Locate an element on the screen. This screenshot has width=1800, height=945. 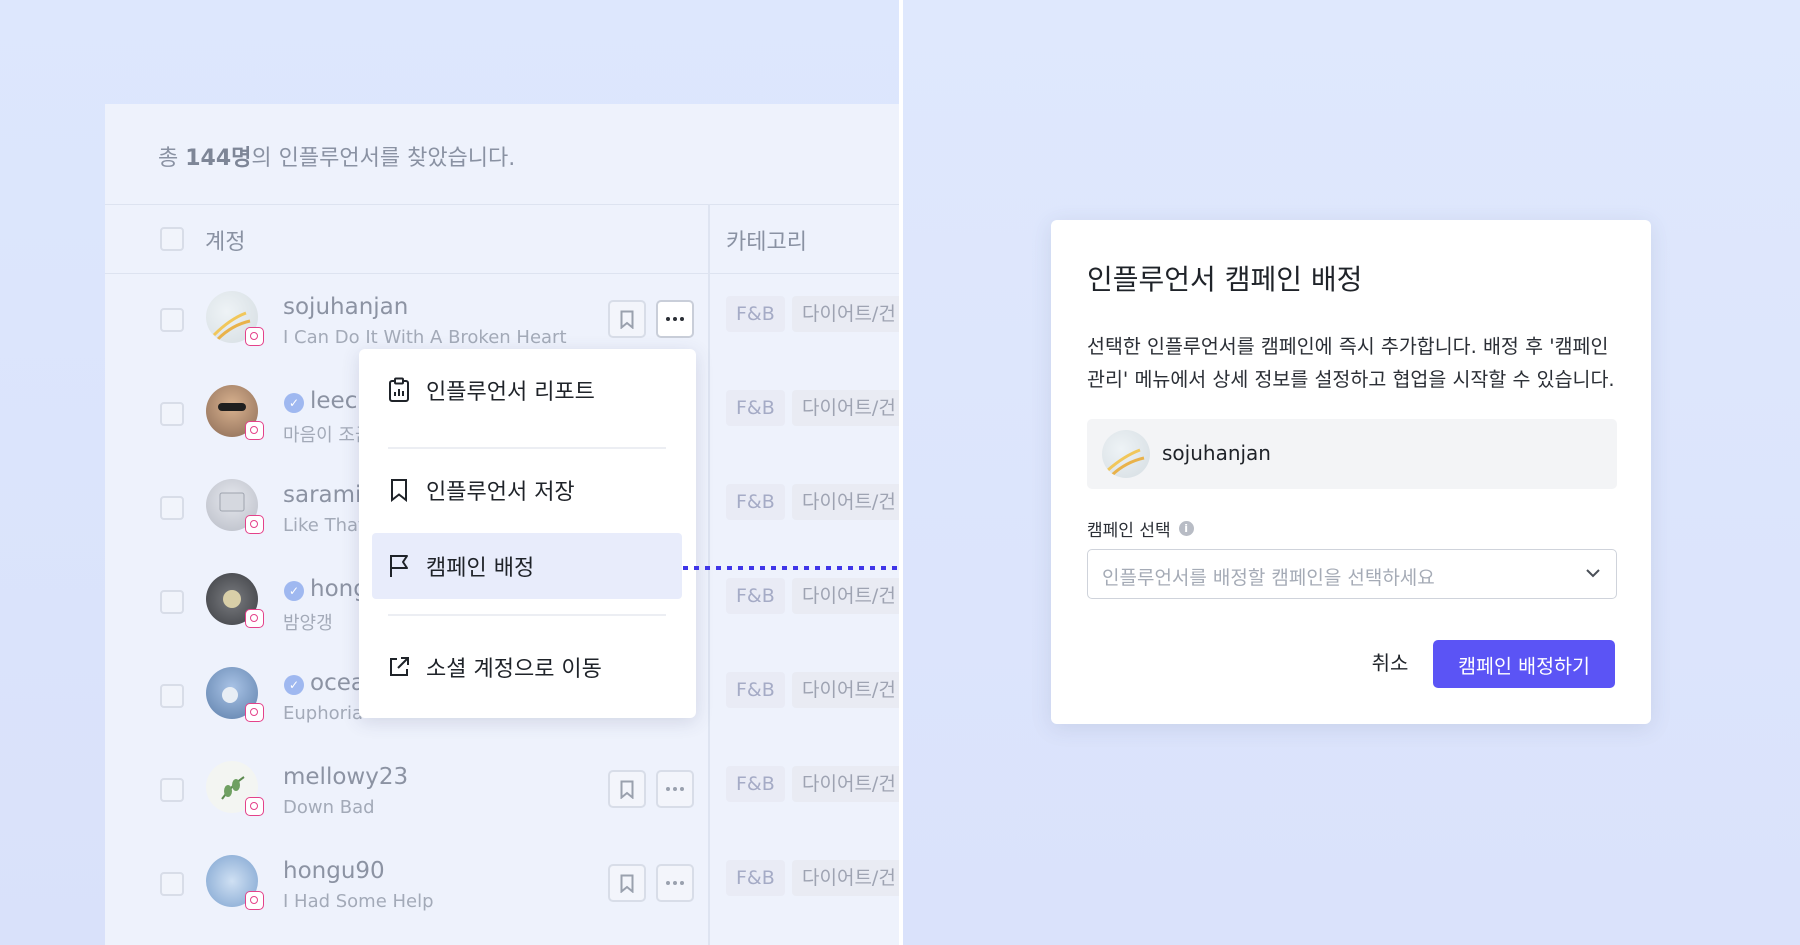
menu-item-label: 인플루언서 리포트 is located at coordinates (510, 392).